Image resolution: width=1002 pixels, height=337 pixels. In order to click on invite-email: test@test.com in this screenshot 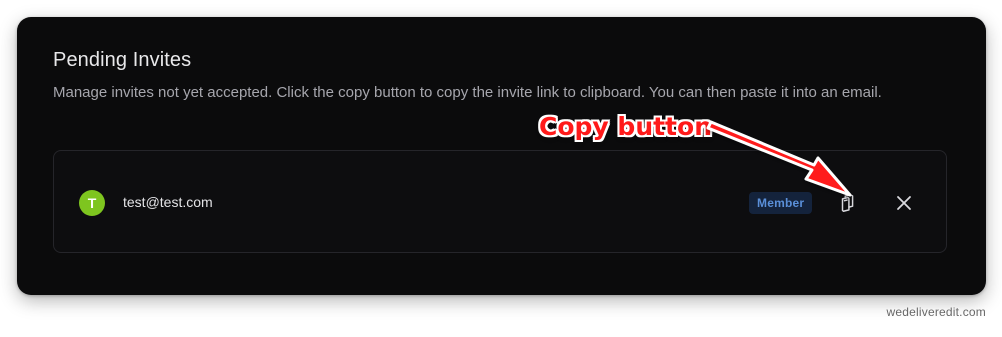, I will do `click(168, 202)`.